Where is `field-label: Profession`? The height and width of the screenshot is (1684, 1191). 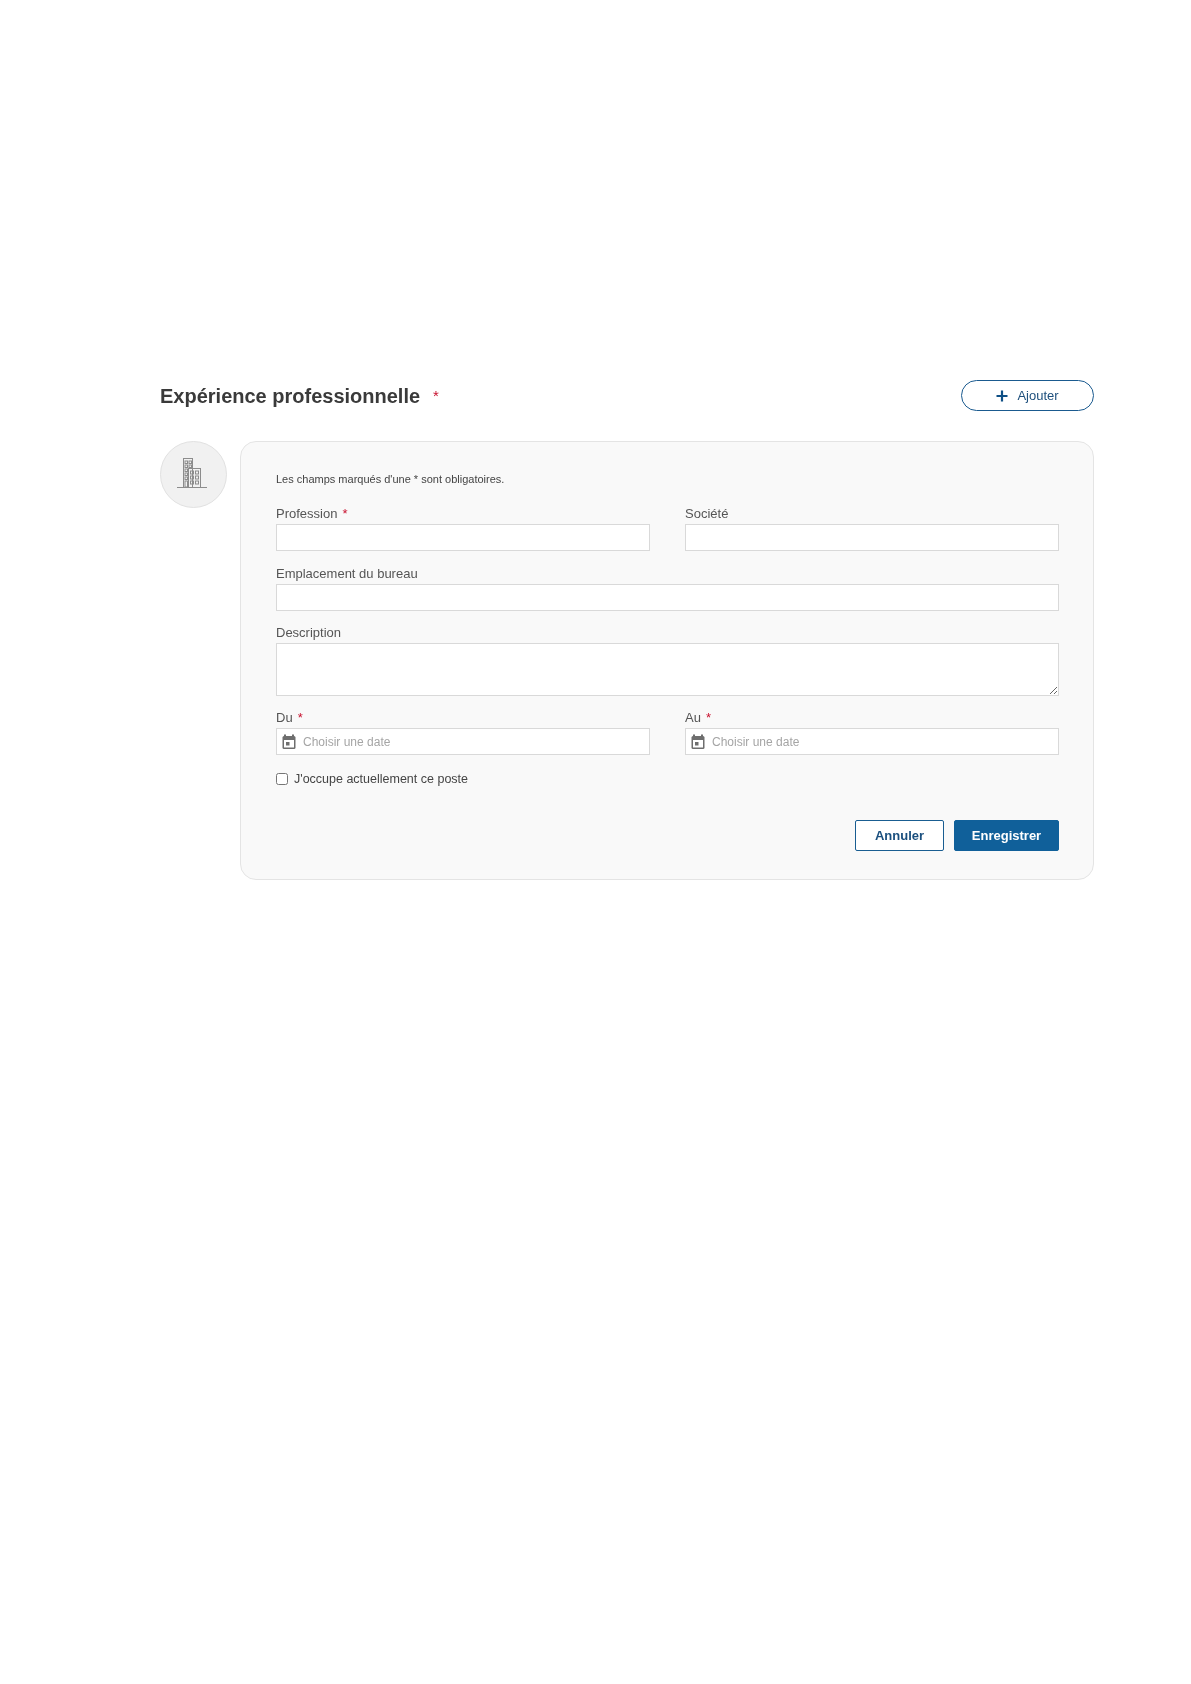 field-label: Profession is located at coordinates (307, 513).